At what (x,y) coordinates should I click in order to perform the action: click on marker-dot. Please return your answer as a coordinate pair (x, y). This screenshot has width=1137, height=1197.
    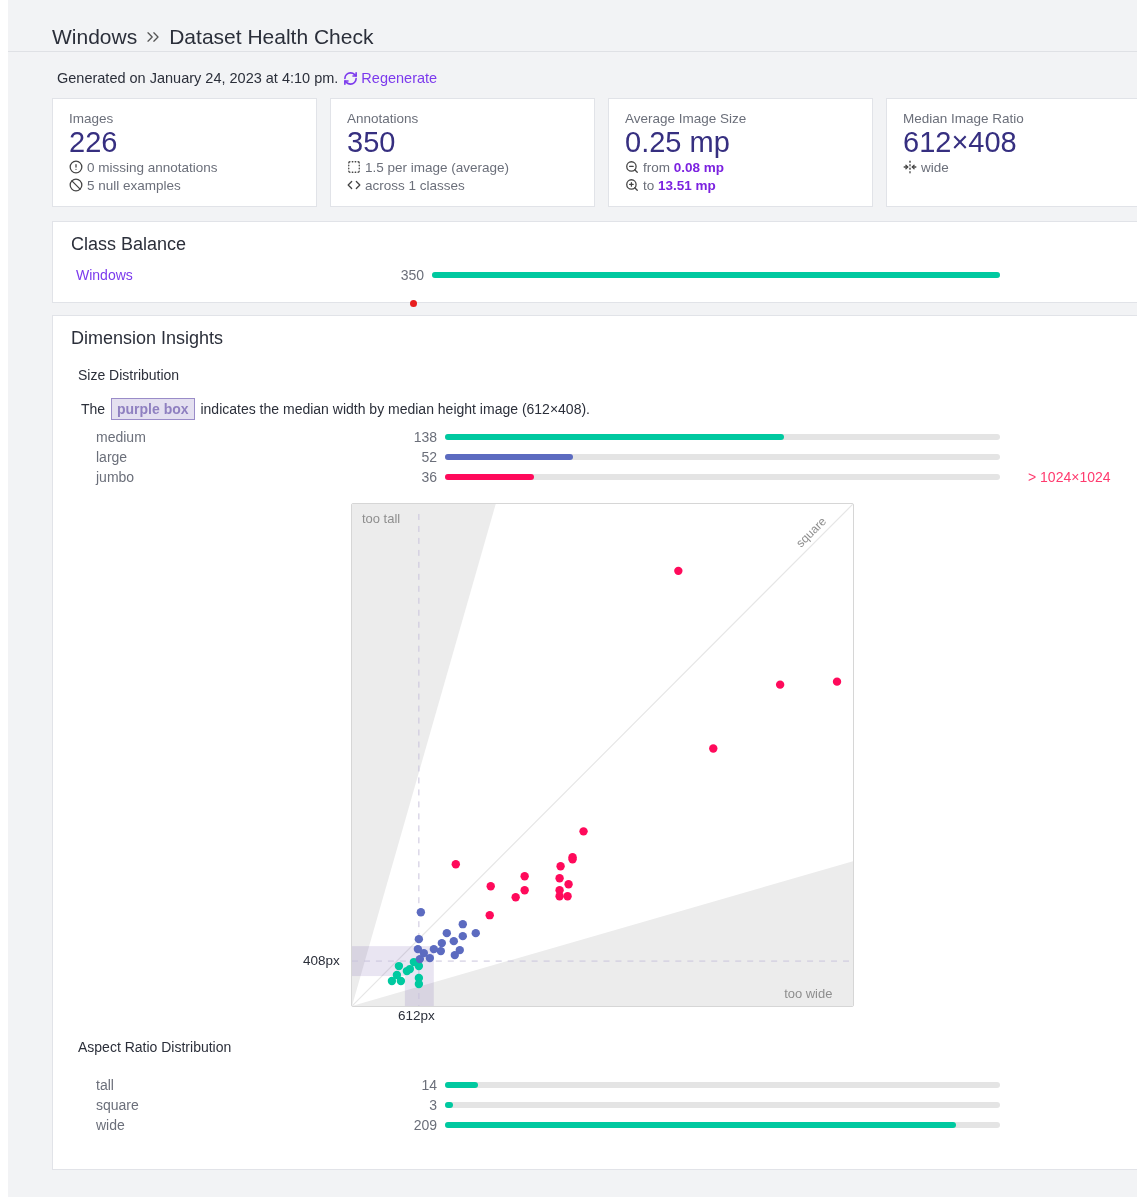
    Looking at the image, I should click on (413, 303).